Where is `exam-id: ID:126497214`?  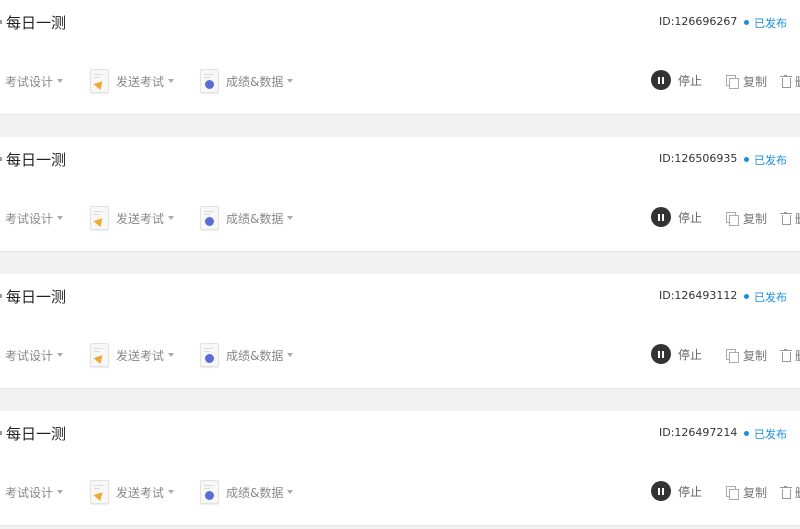 exam-id: ID:126497214 is located at coordinates (698, 432).